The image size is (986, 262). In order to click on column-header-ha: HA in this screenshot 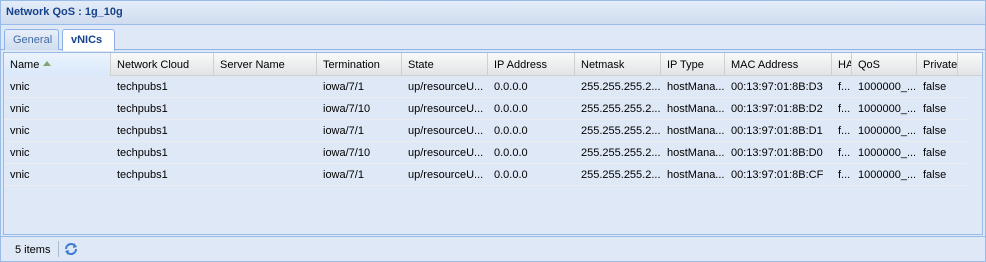, I will do `click(842, 64)`.